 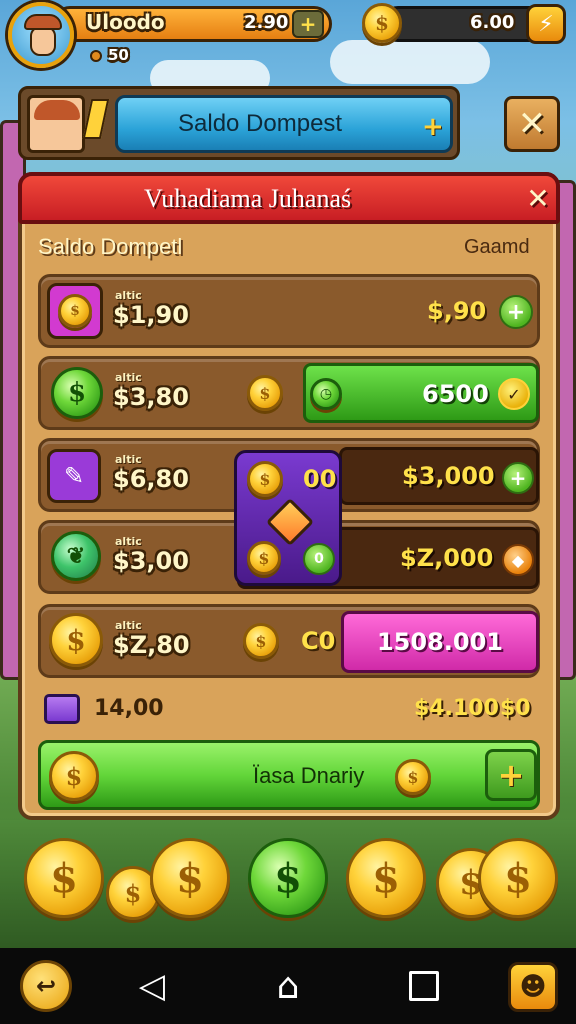 I want to click on close-x-button: ✕, so click(x=532, y=124).